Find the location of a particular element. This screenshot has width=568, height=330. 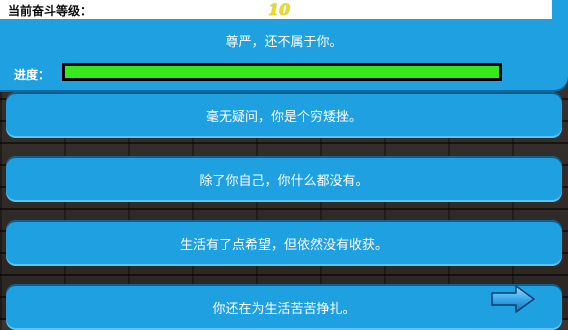

option-button-4: 你还在为生活苦苦挣扎。 is located at coordinates (284, 307).